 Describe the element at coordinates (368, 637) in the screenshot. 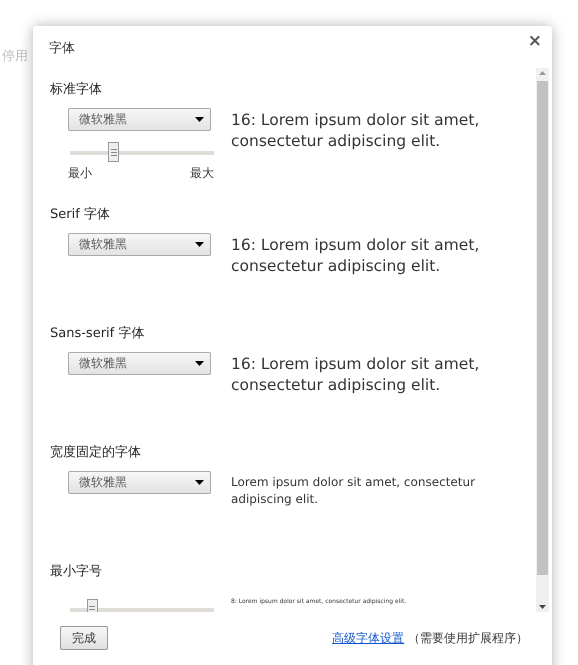

I see `advanced-font-settings-link: 高级字体设置` at that location.